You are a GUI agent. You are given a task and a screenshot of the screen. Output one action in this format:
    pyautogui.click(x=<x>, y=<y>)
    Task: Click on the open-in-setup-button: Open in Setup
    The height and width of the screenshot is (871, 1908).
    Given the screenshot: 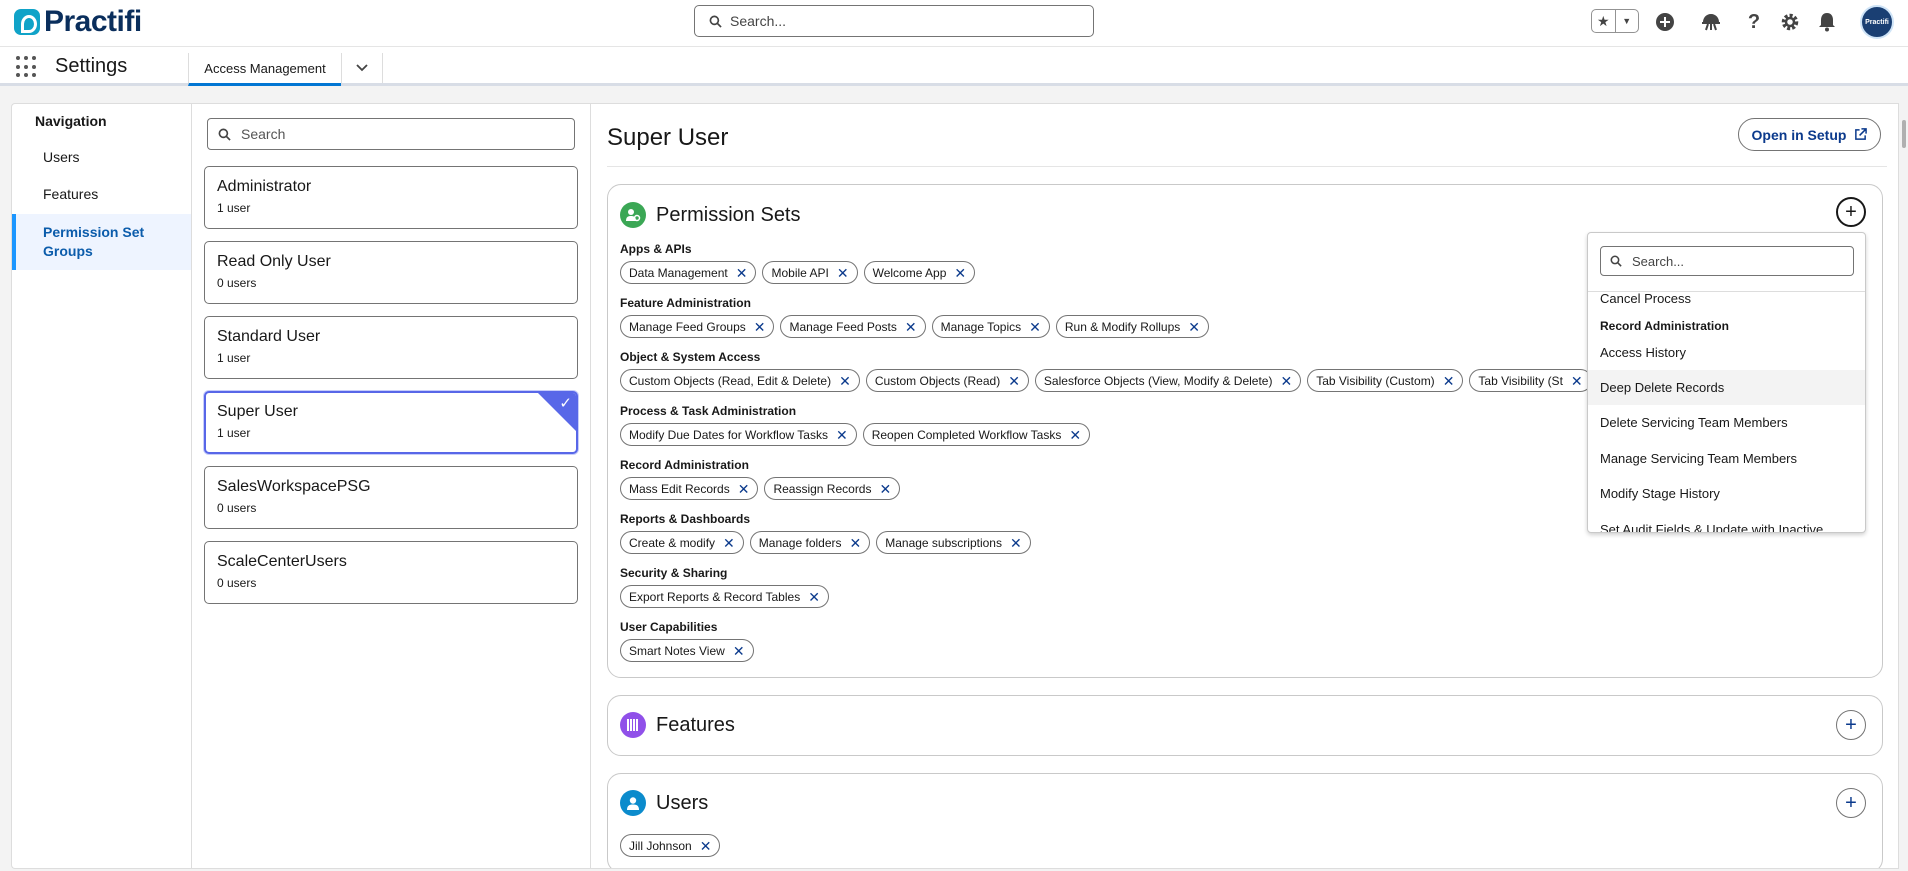 What is the action you would take?
    pyautogui.click(x=1809, y=134)
    